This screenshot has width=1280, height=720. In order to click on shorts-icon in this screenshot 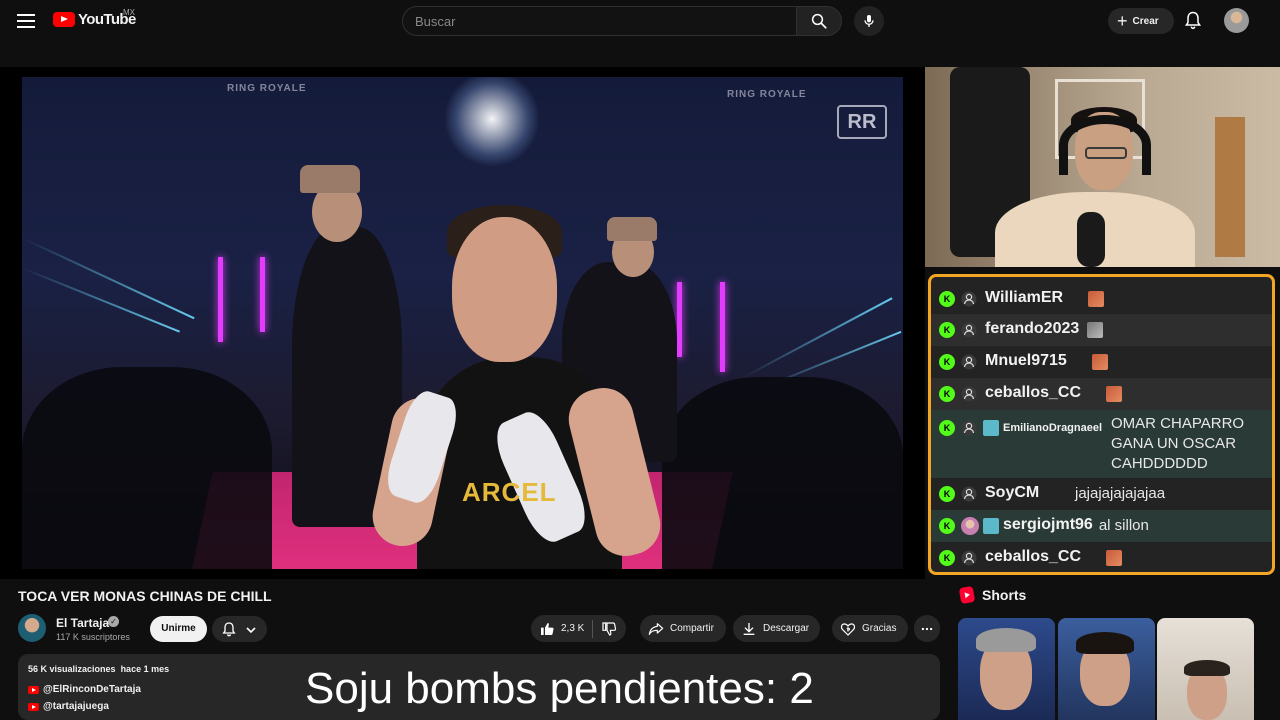, I will do `click(967, 595)`.